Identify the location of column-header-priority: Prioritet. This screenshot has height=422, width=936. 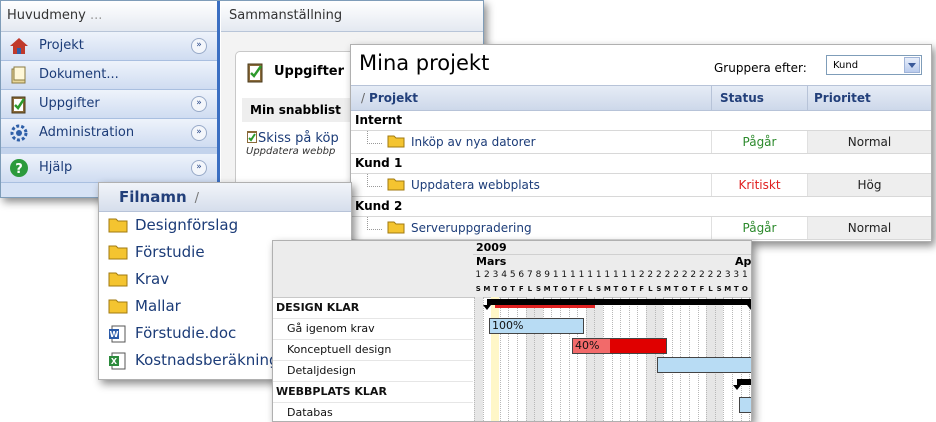
(869, 98).